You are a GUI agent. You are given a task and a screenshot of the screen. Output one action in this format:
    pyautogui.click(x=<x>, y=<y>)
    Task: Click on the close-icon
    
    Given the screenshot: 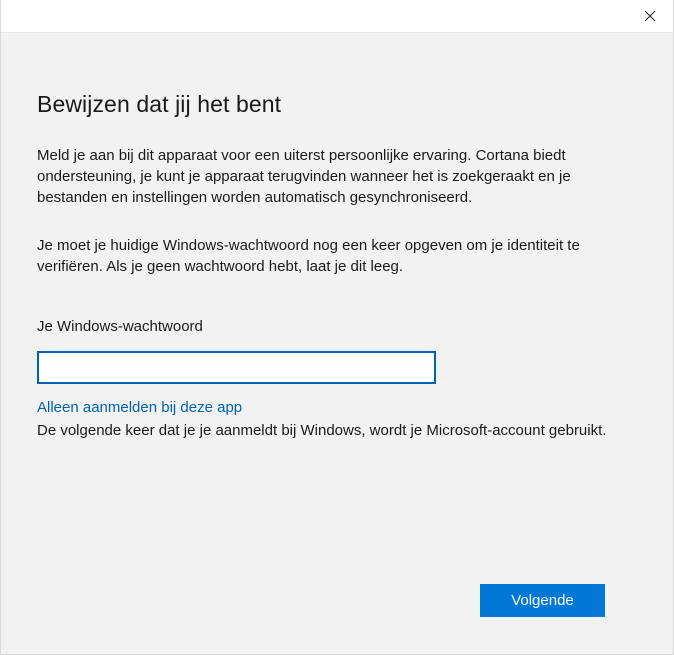 What is the action you would take?
    pyautogui.click(x=650, y=16)
    